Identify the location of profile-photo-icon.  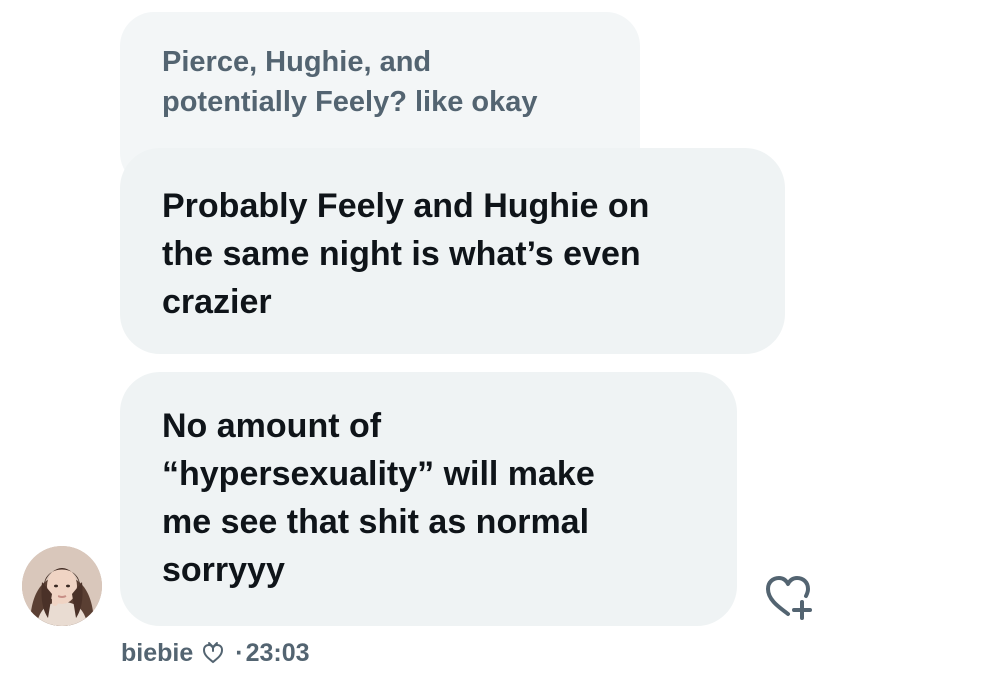
(62, 586).